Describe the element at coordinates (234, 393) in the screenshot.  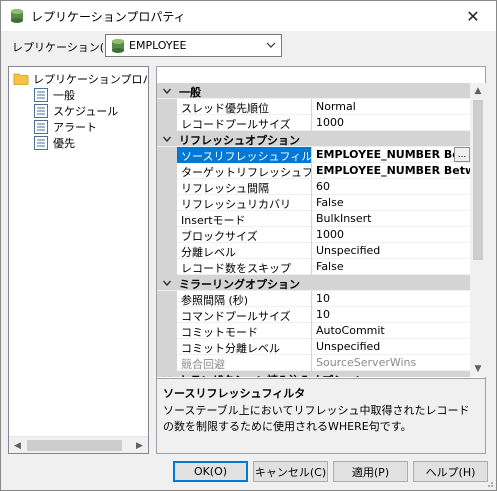
I see `property-description-title: ソースリフレッシュフィルタ` at that location.